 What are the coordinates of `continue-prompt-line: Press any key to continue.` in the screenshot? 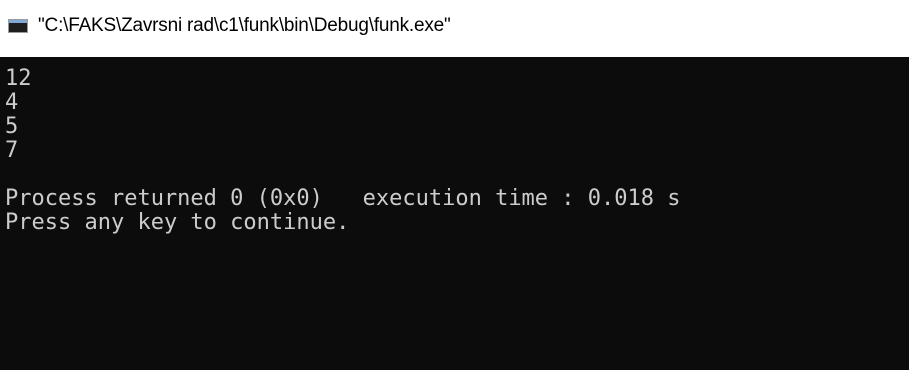 It's located at (177, 222).